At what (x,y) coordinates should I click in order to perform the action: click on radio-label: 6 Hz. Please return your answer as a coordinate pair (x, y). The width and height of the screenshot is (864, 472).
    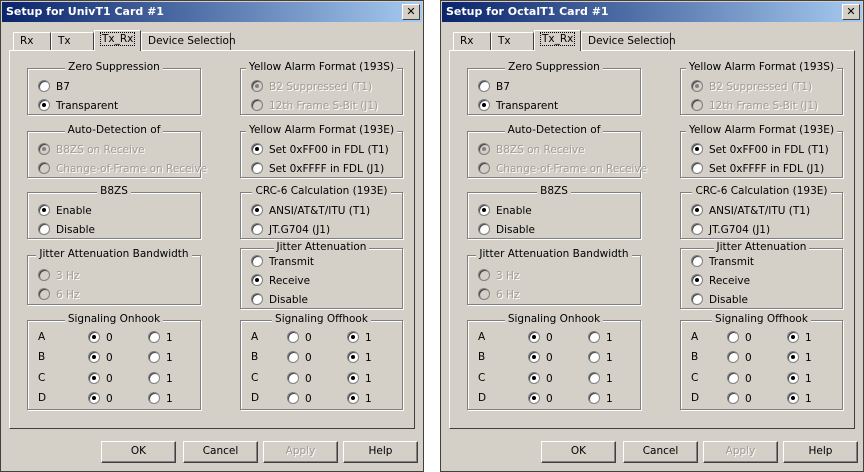
    Looking at the image, I should click on (68, 295).